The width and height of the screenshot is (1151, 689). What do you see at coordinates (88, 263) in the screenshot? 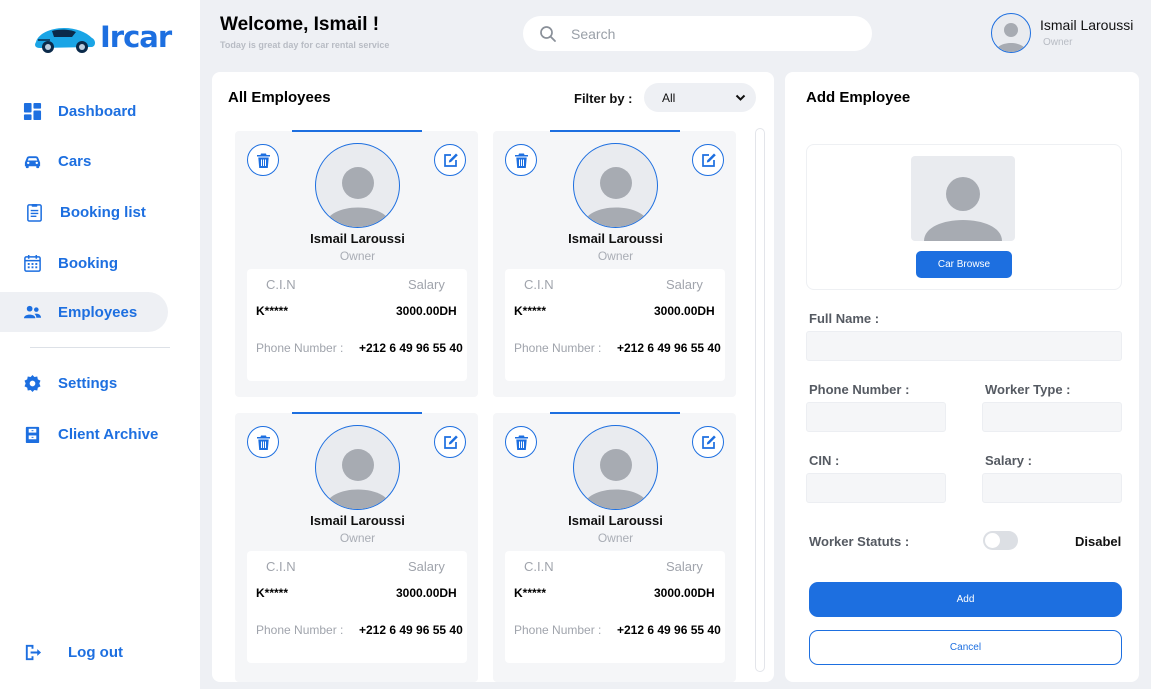
I see `sidebar-item-label: Booking` at bounding box center [88, 263].